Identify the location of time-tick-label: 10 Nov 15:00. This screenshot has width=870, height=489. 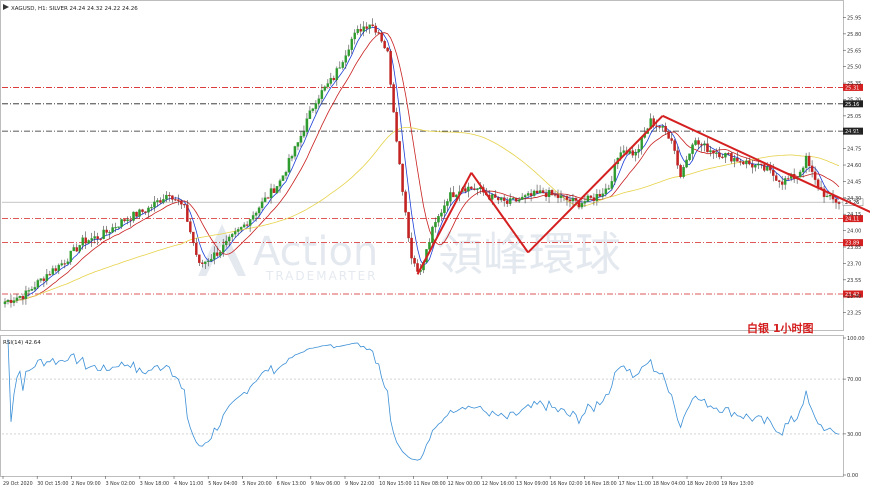
(395, 484).